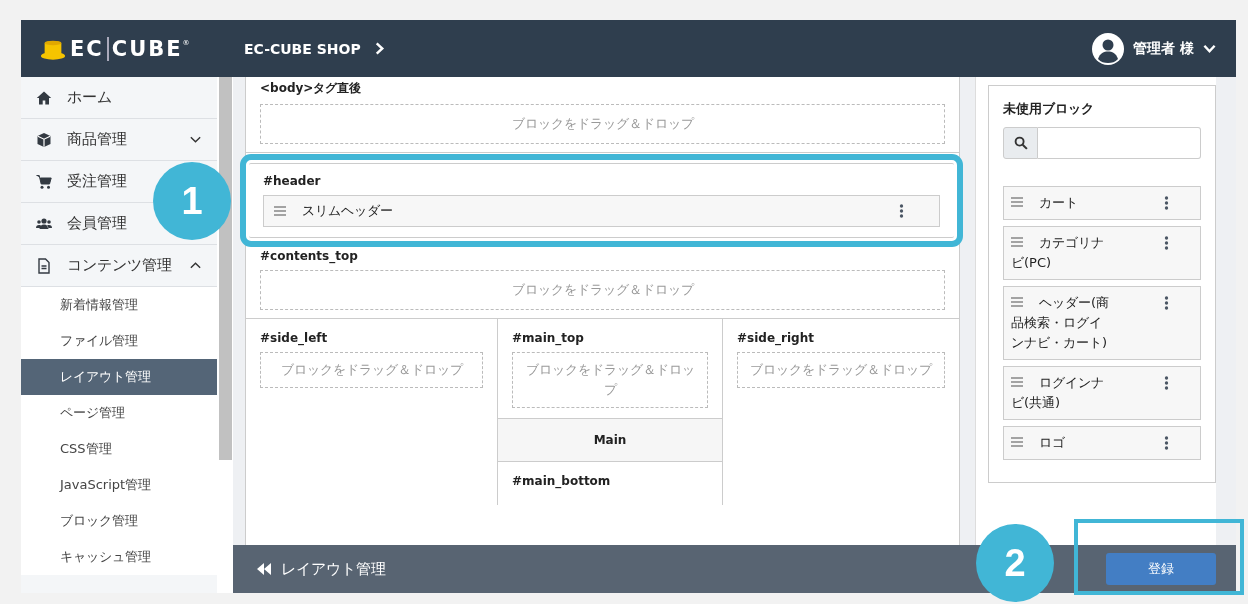  What do you see at coordinates (1102, 203) in the screenshot?
I see `block-item: カート` at bounding box center [1102, 203].